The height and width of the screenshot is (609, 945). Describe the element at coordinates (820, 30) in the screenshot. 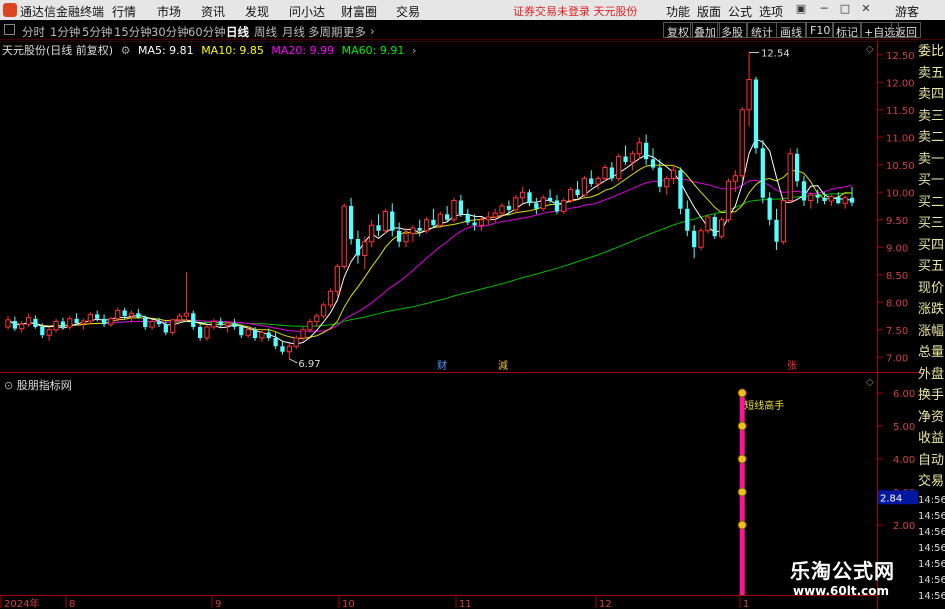

I see `f10-button: F10` at that location.